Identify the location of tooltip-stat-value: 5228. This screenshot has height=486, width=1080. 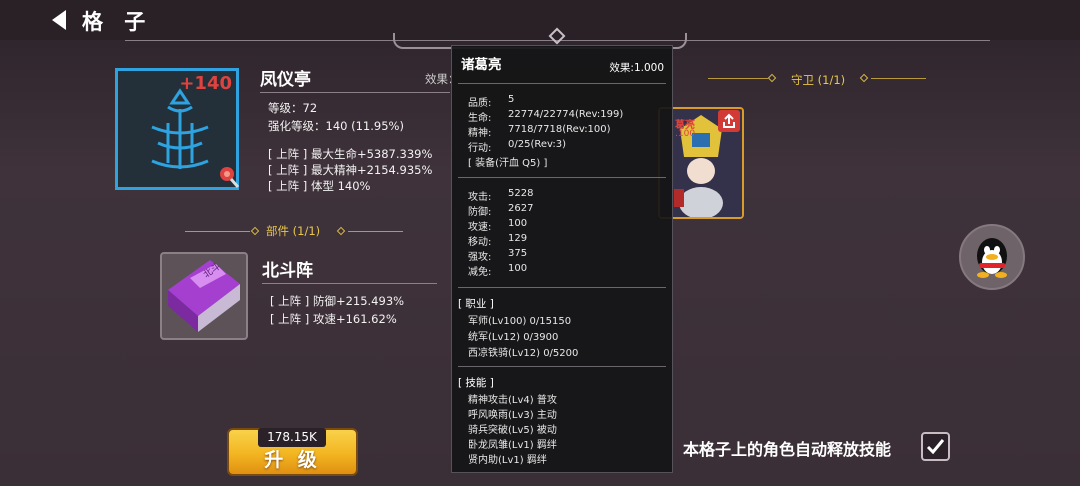
(521, 193).